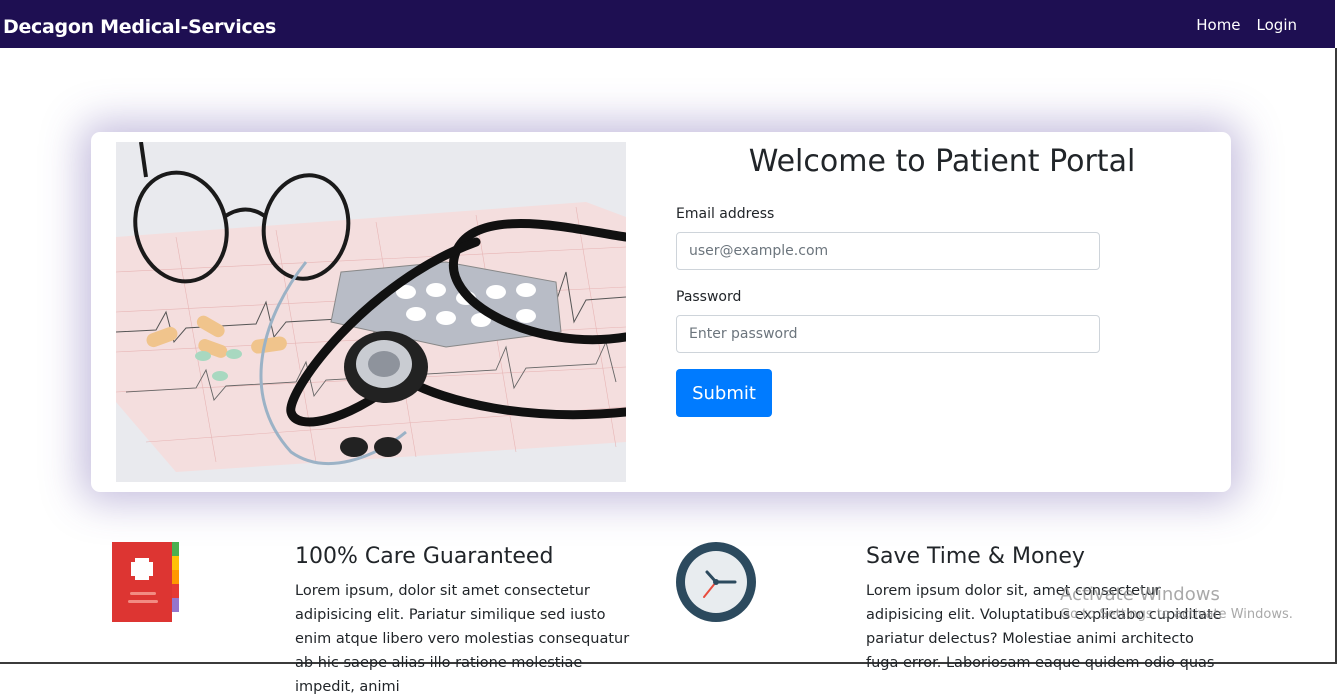 The image size is (1337, 699). Describe the element at coordinates (1246, 25) in the screenshot. I see `nav-links: Home Login` at that location.